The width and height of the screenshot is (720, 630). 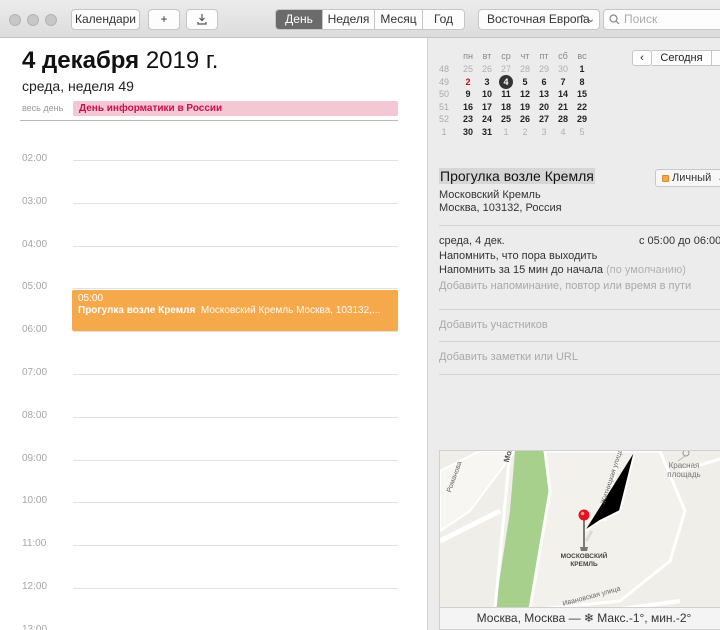 What do you see at coordinates (468, 107) in the screenshot?
I see `mini-calendar-day: 16` at bounding box center [468, 107].